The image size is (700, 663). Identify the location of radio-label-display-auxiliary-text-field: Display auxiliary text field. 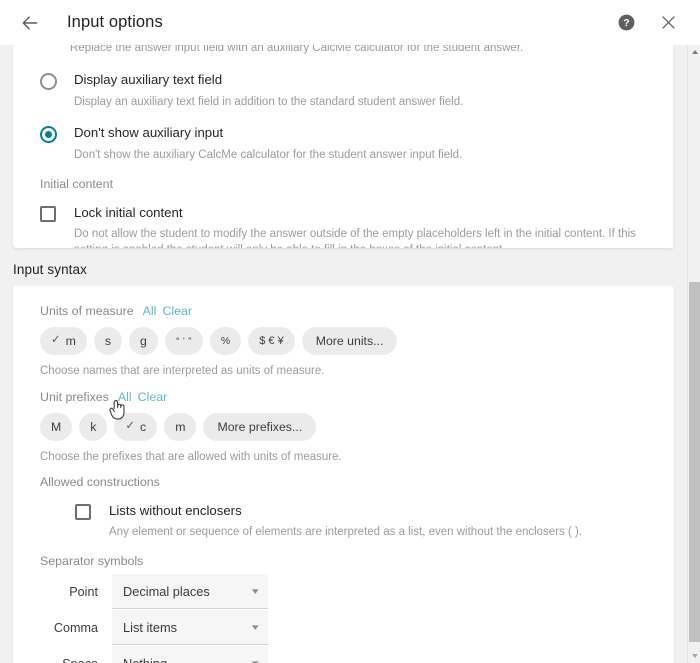
(148, 79).